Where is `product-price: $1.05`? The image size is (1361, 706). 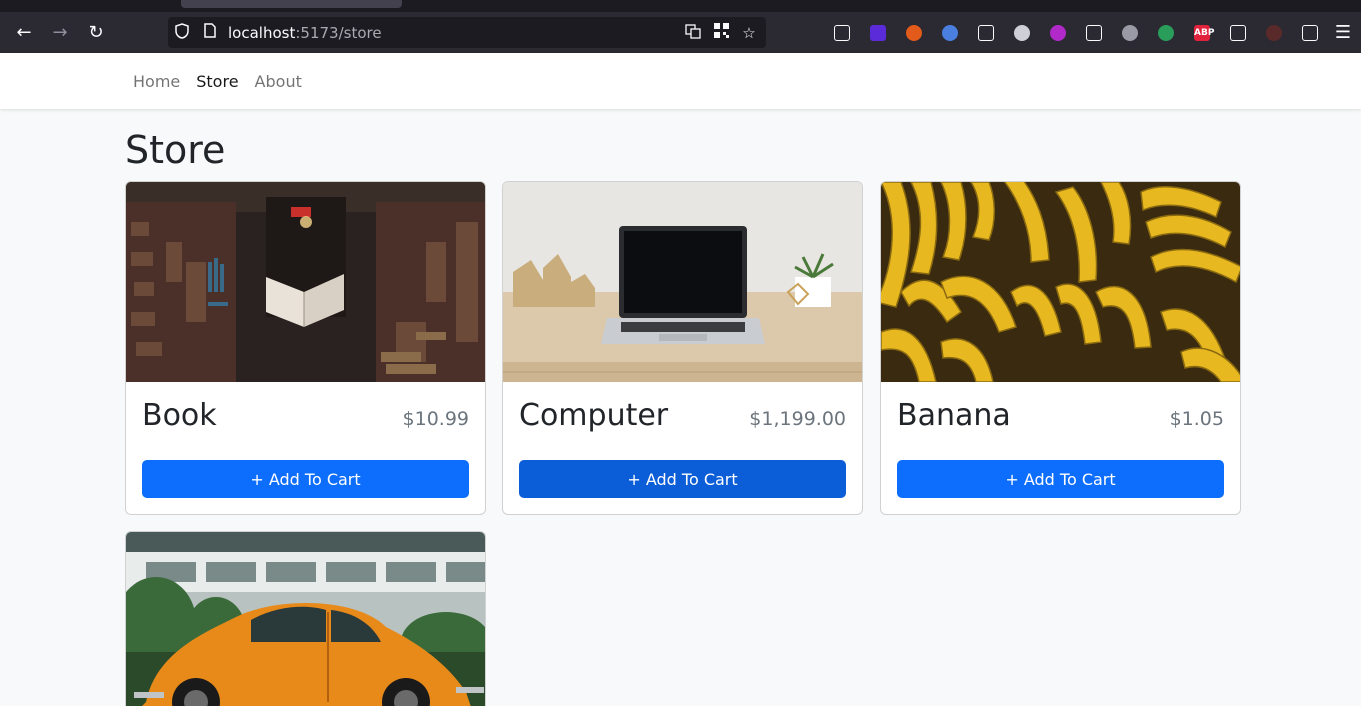 product-price: $1.05 is located at coordinates (1196, 419).